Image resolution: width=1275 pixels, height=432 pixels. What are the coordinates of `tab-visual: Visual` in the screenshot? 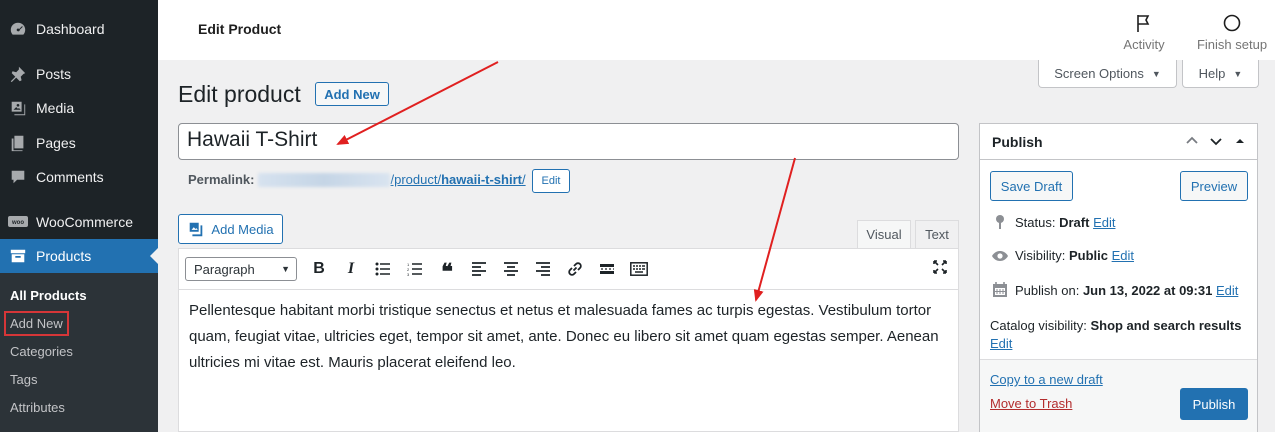 It's located at (884, 234).